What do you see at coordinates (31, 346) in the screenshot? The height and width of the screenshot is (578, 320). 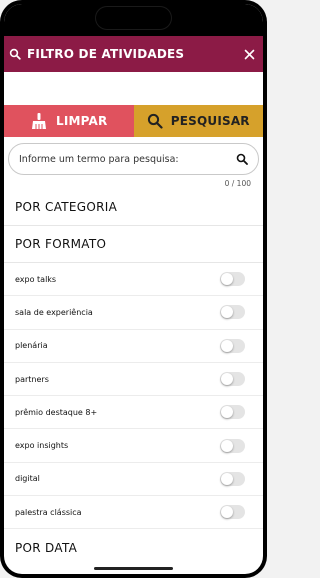 I see `format-label: plenária` at bounding box center [31, 346].